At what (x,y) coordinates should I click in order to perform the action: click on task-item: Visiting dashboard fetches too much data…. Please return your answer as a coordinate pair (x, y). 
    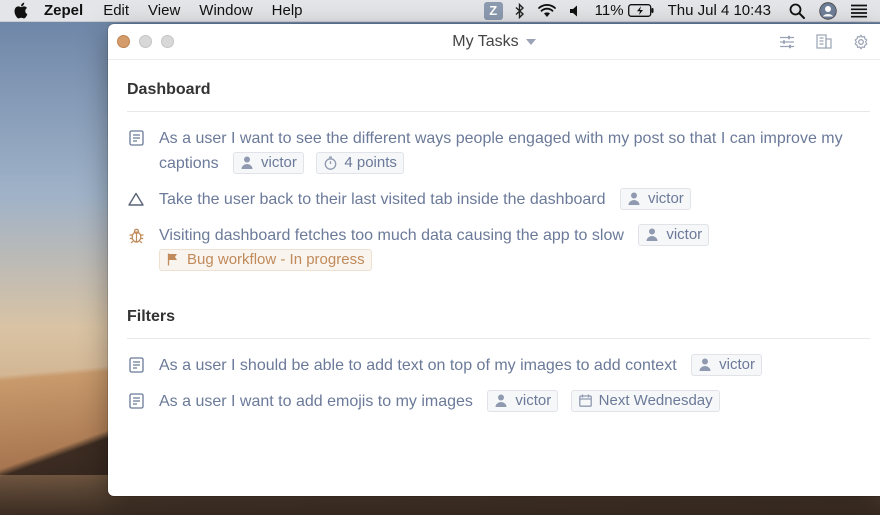
    Looking at the image, I should click on (498, 248).